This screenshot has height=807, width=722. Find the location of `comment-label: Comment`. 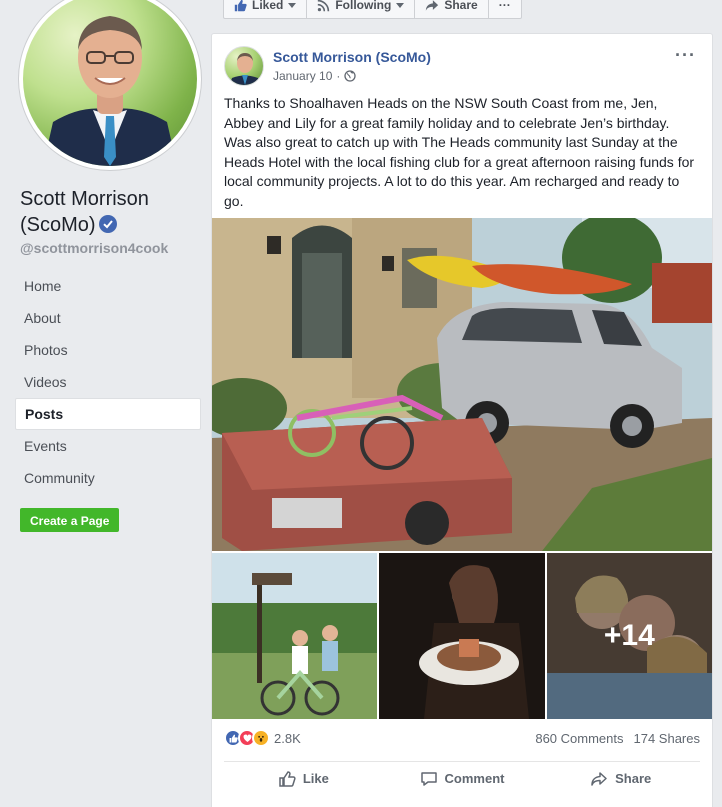

comment-label: Comment is located at coordinates (474, 778).